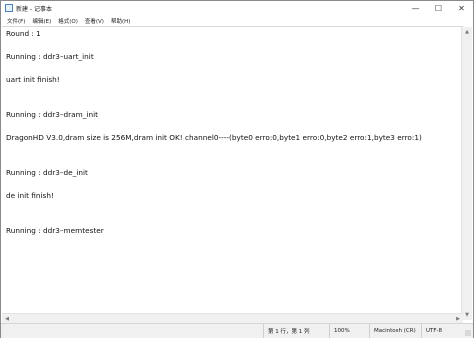 The height and width of the screenshot is (338, 474). Describe the element at coordinates (120, 21) in the screenshot. I see `menu-help: 帮助(H)` at that location.